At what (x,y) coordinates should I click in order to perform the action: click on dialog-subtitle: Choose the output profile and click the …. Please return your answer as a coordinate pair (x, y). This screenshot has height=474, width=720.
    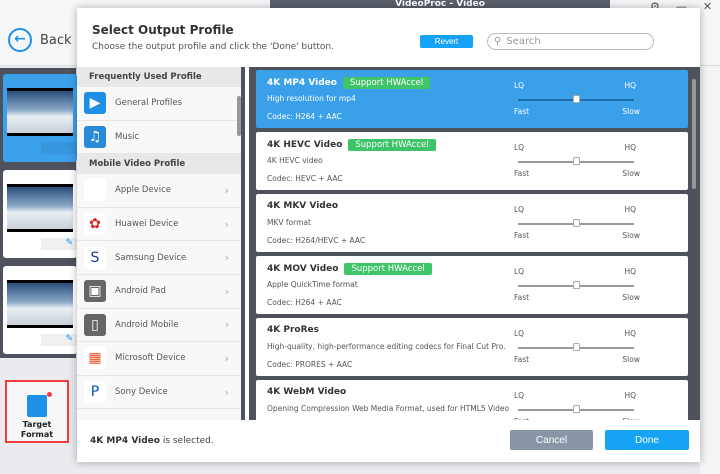
    Looking at the image, I should click on (213, 47).